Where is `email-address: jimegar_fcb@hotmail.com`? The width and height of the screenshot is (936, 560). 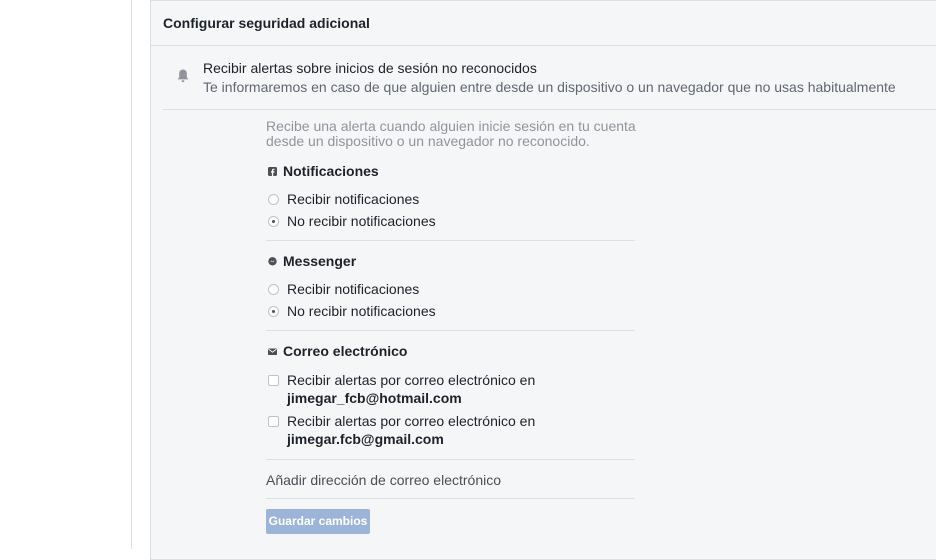
email-address: jimegar_fcb@hotmail.com is located at coordinates (374, 398).